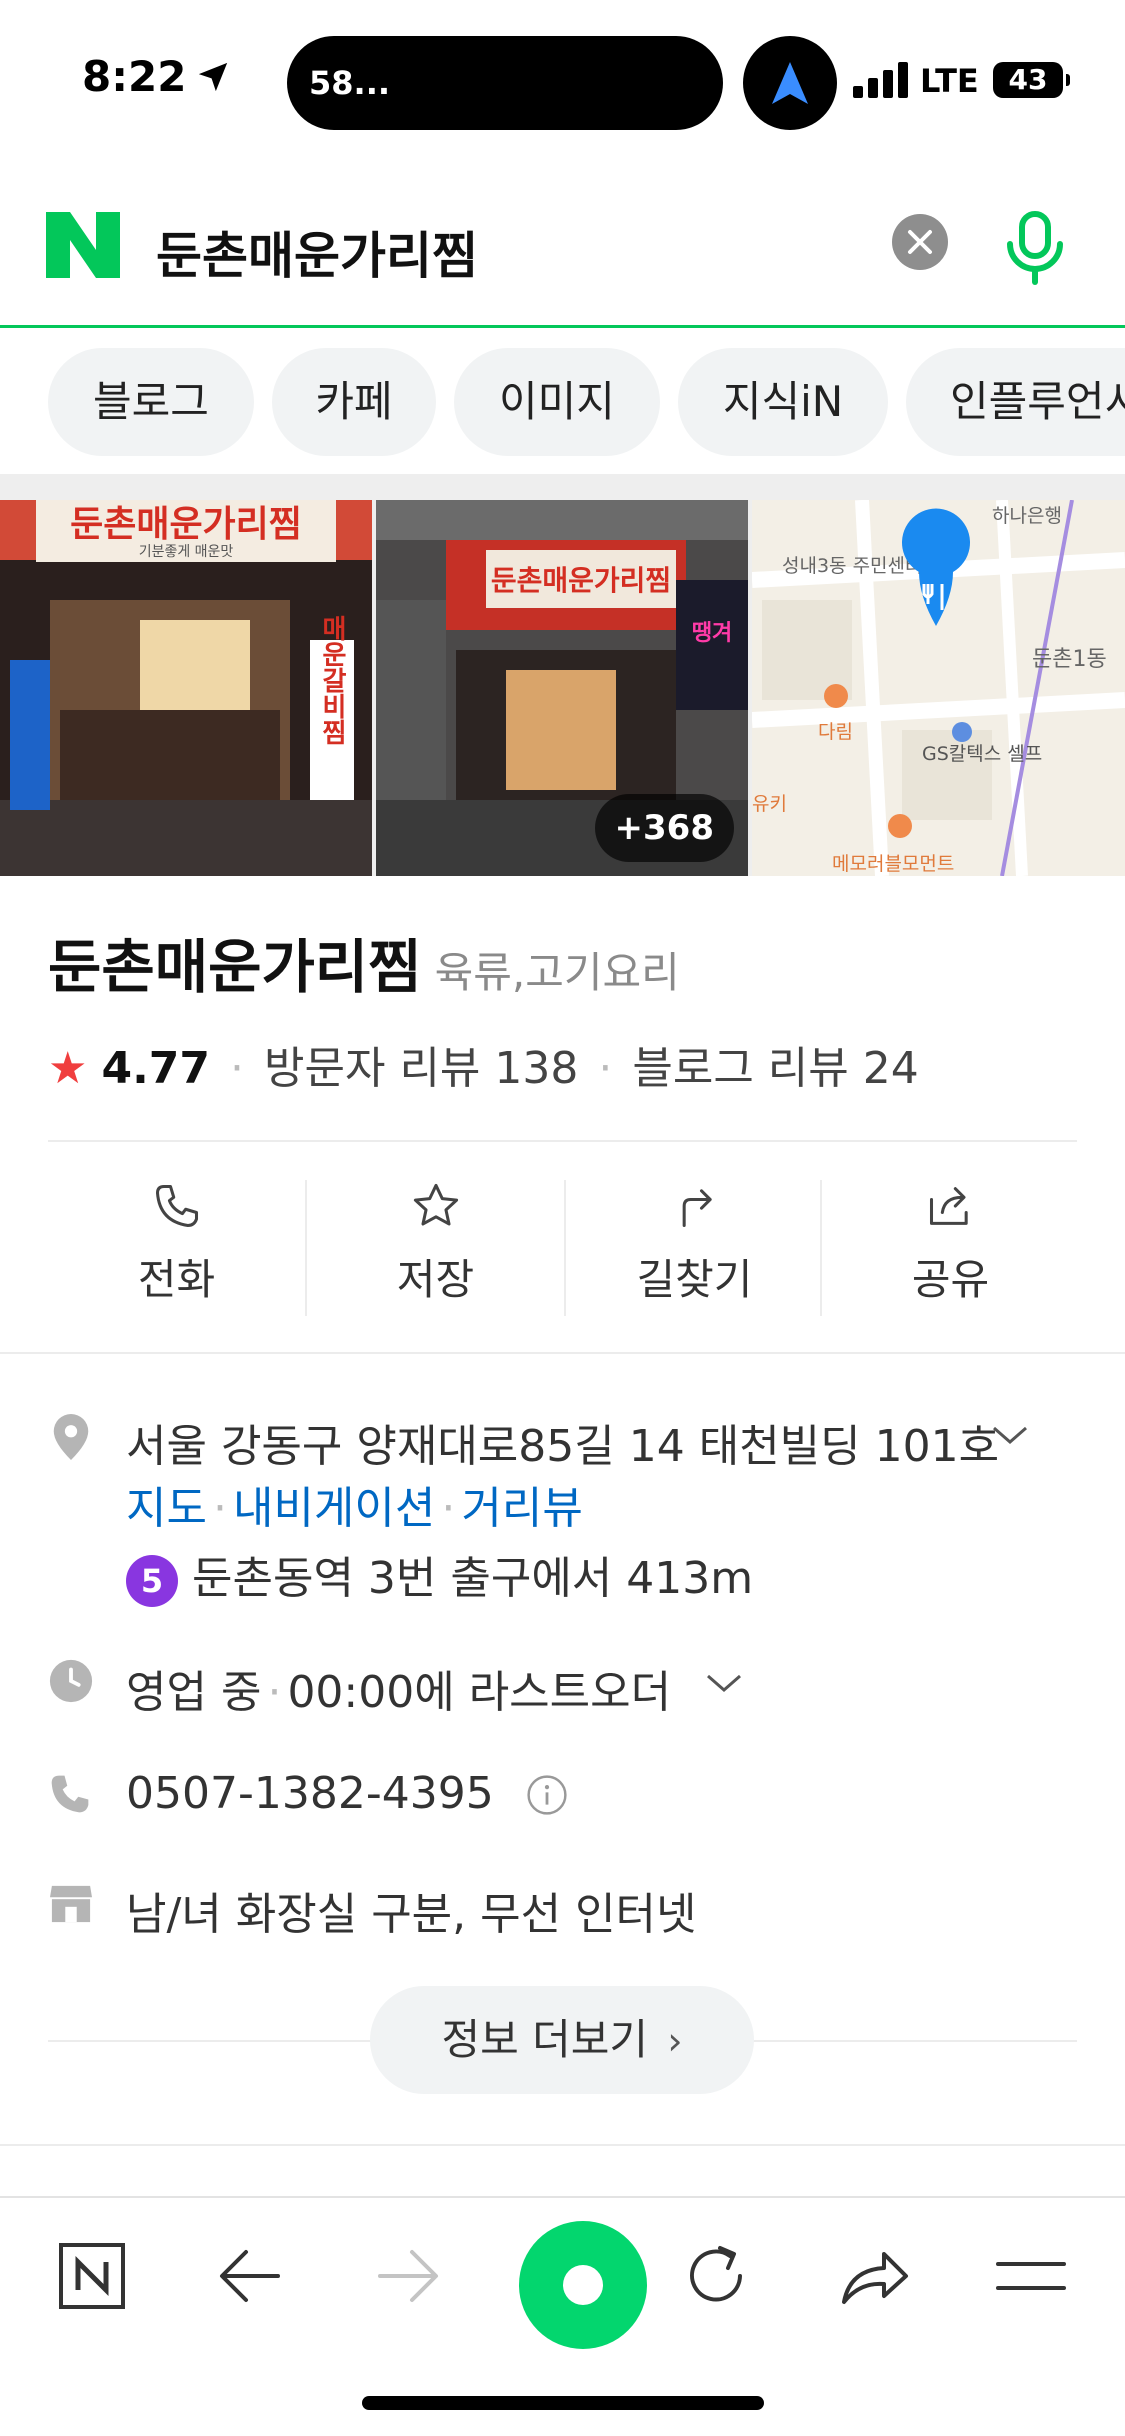  I want to click on sign-sub: 기분좋게 매운맛, so click(186, 552).